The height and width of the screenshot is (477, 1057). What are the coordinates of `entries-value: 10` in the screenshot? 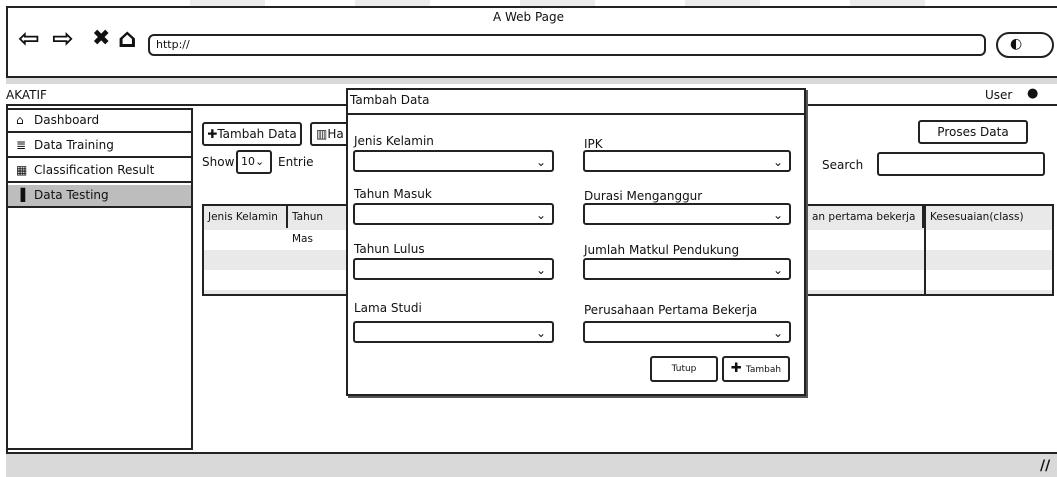 It's located at (248, 161).